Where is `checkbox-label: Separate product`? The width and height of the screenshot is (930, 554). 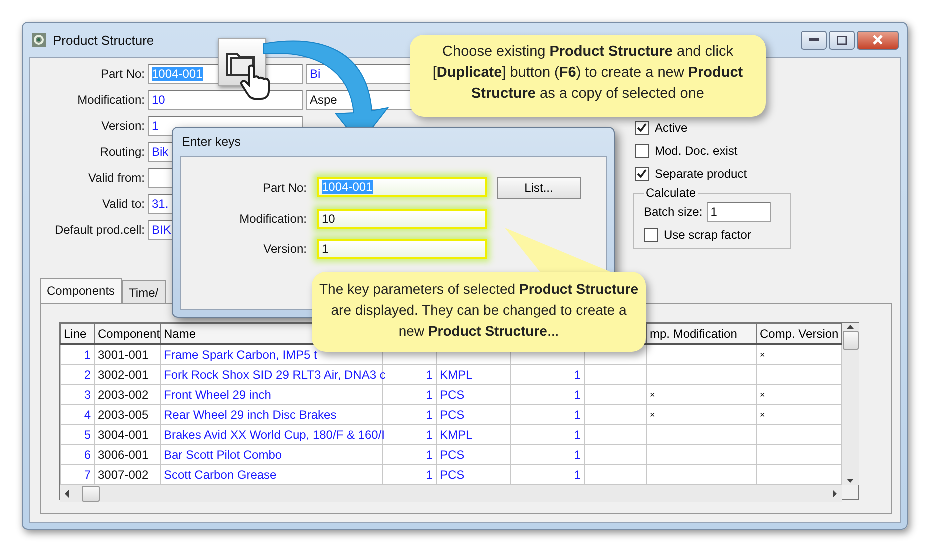
checkbox-label: Separate product is located at coordinates (701, 174).